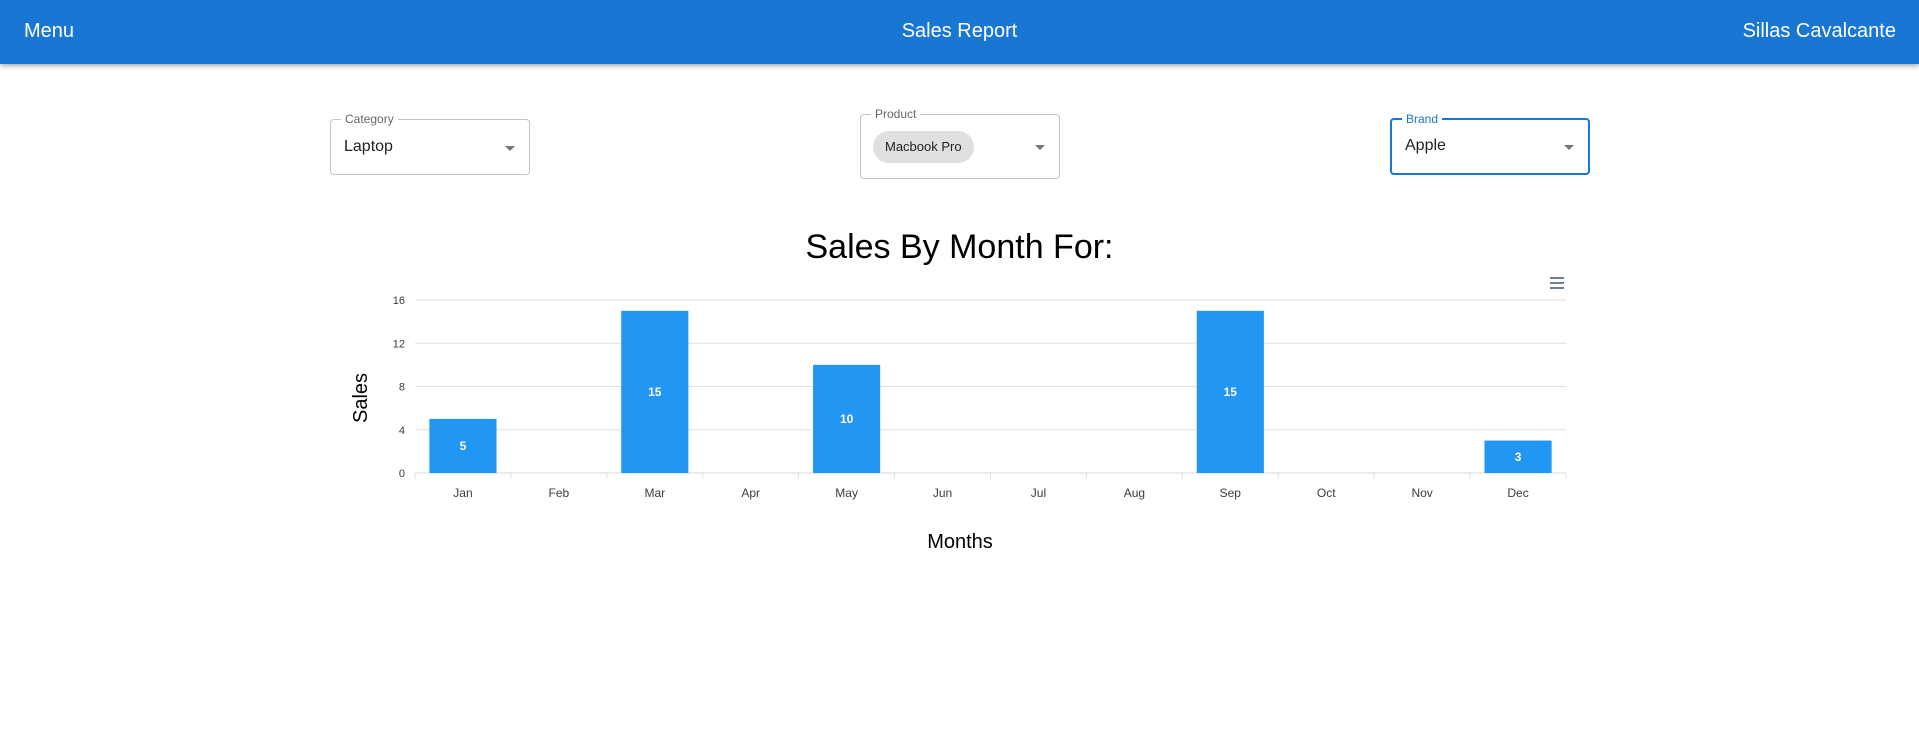 The height and width of the screenshot is (748, 1919). Describe the element at coordinates (1134, 493) in the screenshot. I see `x-tick-label: Aug` at that location.